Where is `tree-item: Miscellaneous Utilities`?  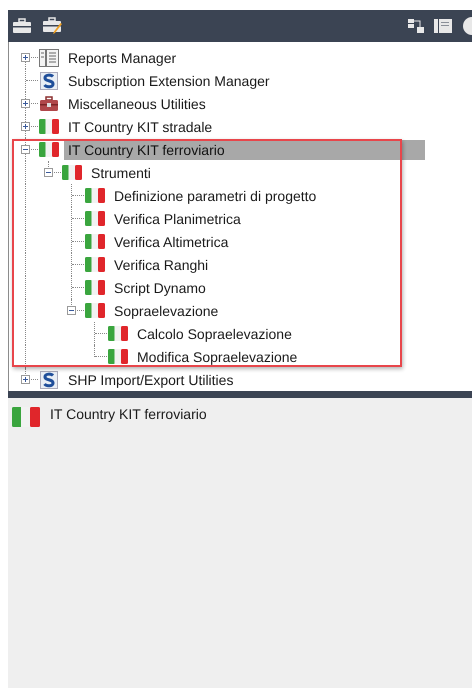 tree-item: Miscellaneous Utilities is located at coordinates (137, 104).